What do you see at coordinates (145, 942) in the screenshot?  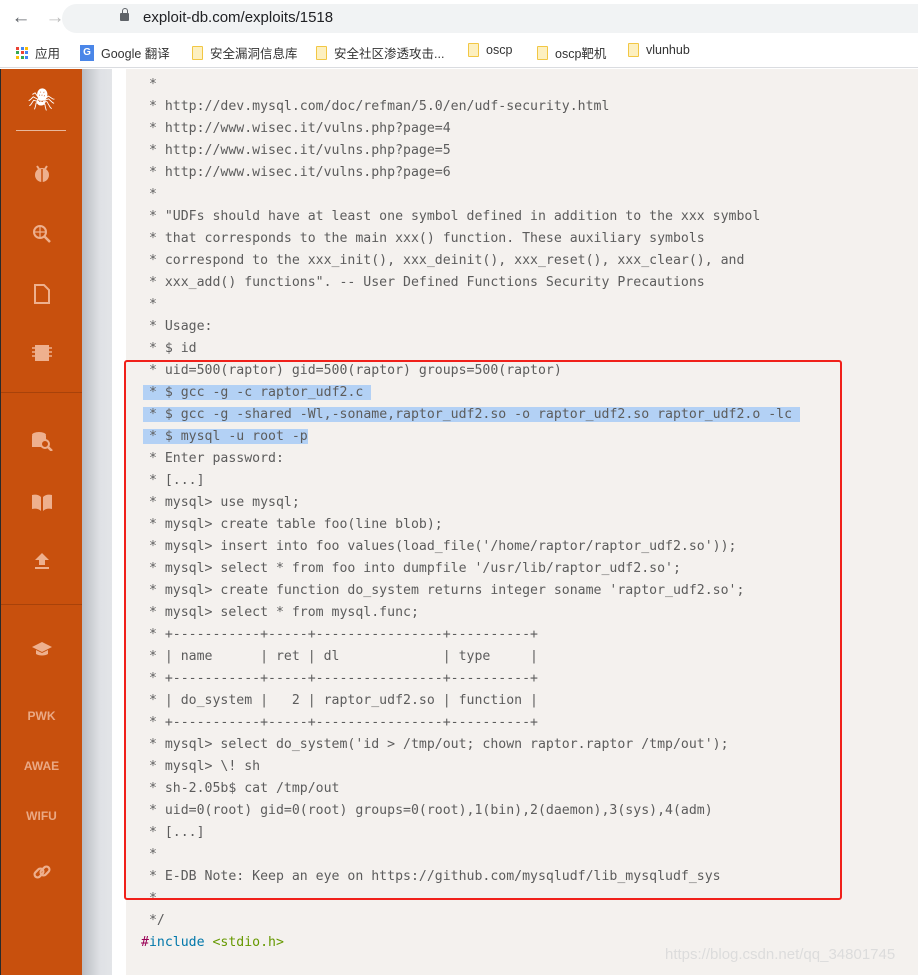 I see `include-hash: #` at bounding box center [145, 942].